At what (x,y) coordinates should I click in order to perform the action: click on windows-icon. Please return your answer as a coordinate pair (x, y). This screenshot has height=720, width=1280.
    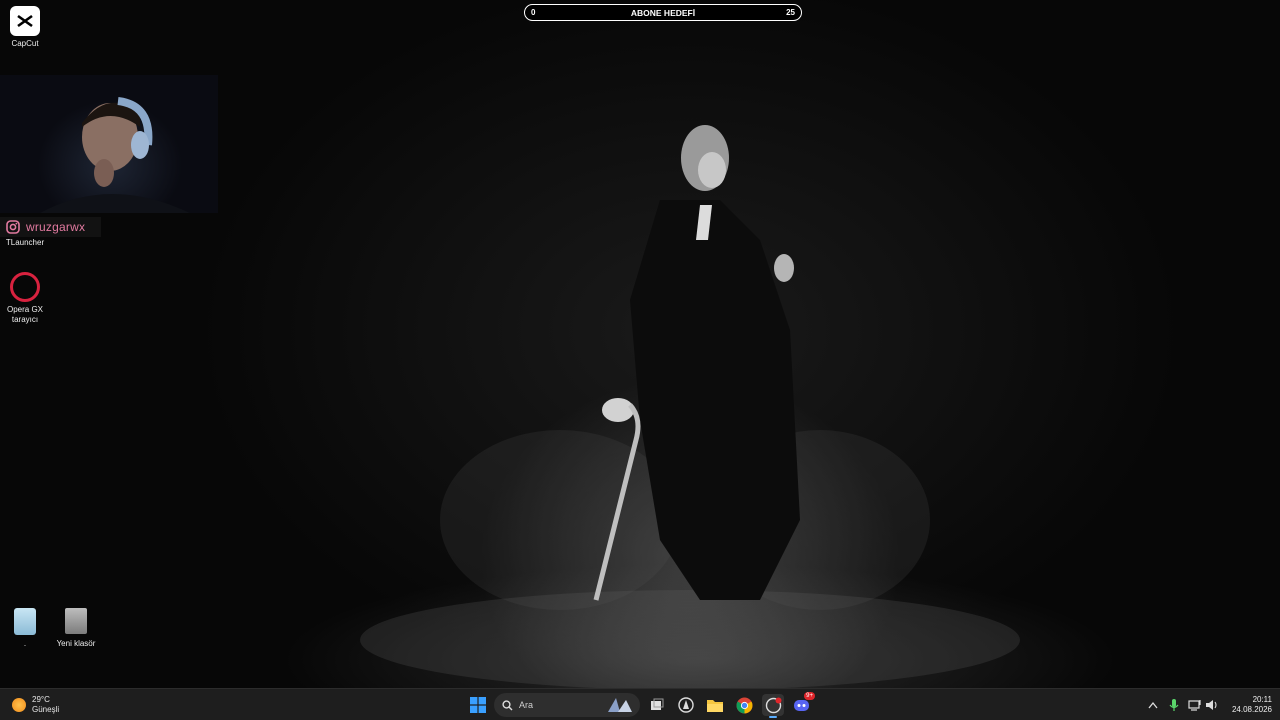
    Looking at the image, I should click on (478, 705).